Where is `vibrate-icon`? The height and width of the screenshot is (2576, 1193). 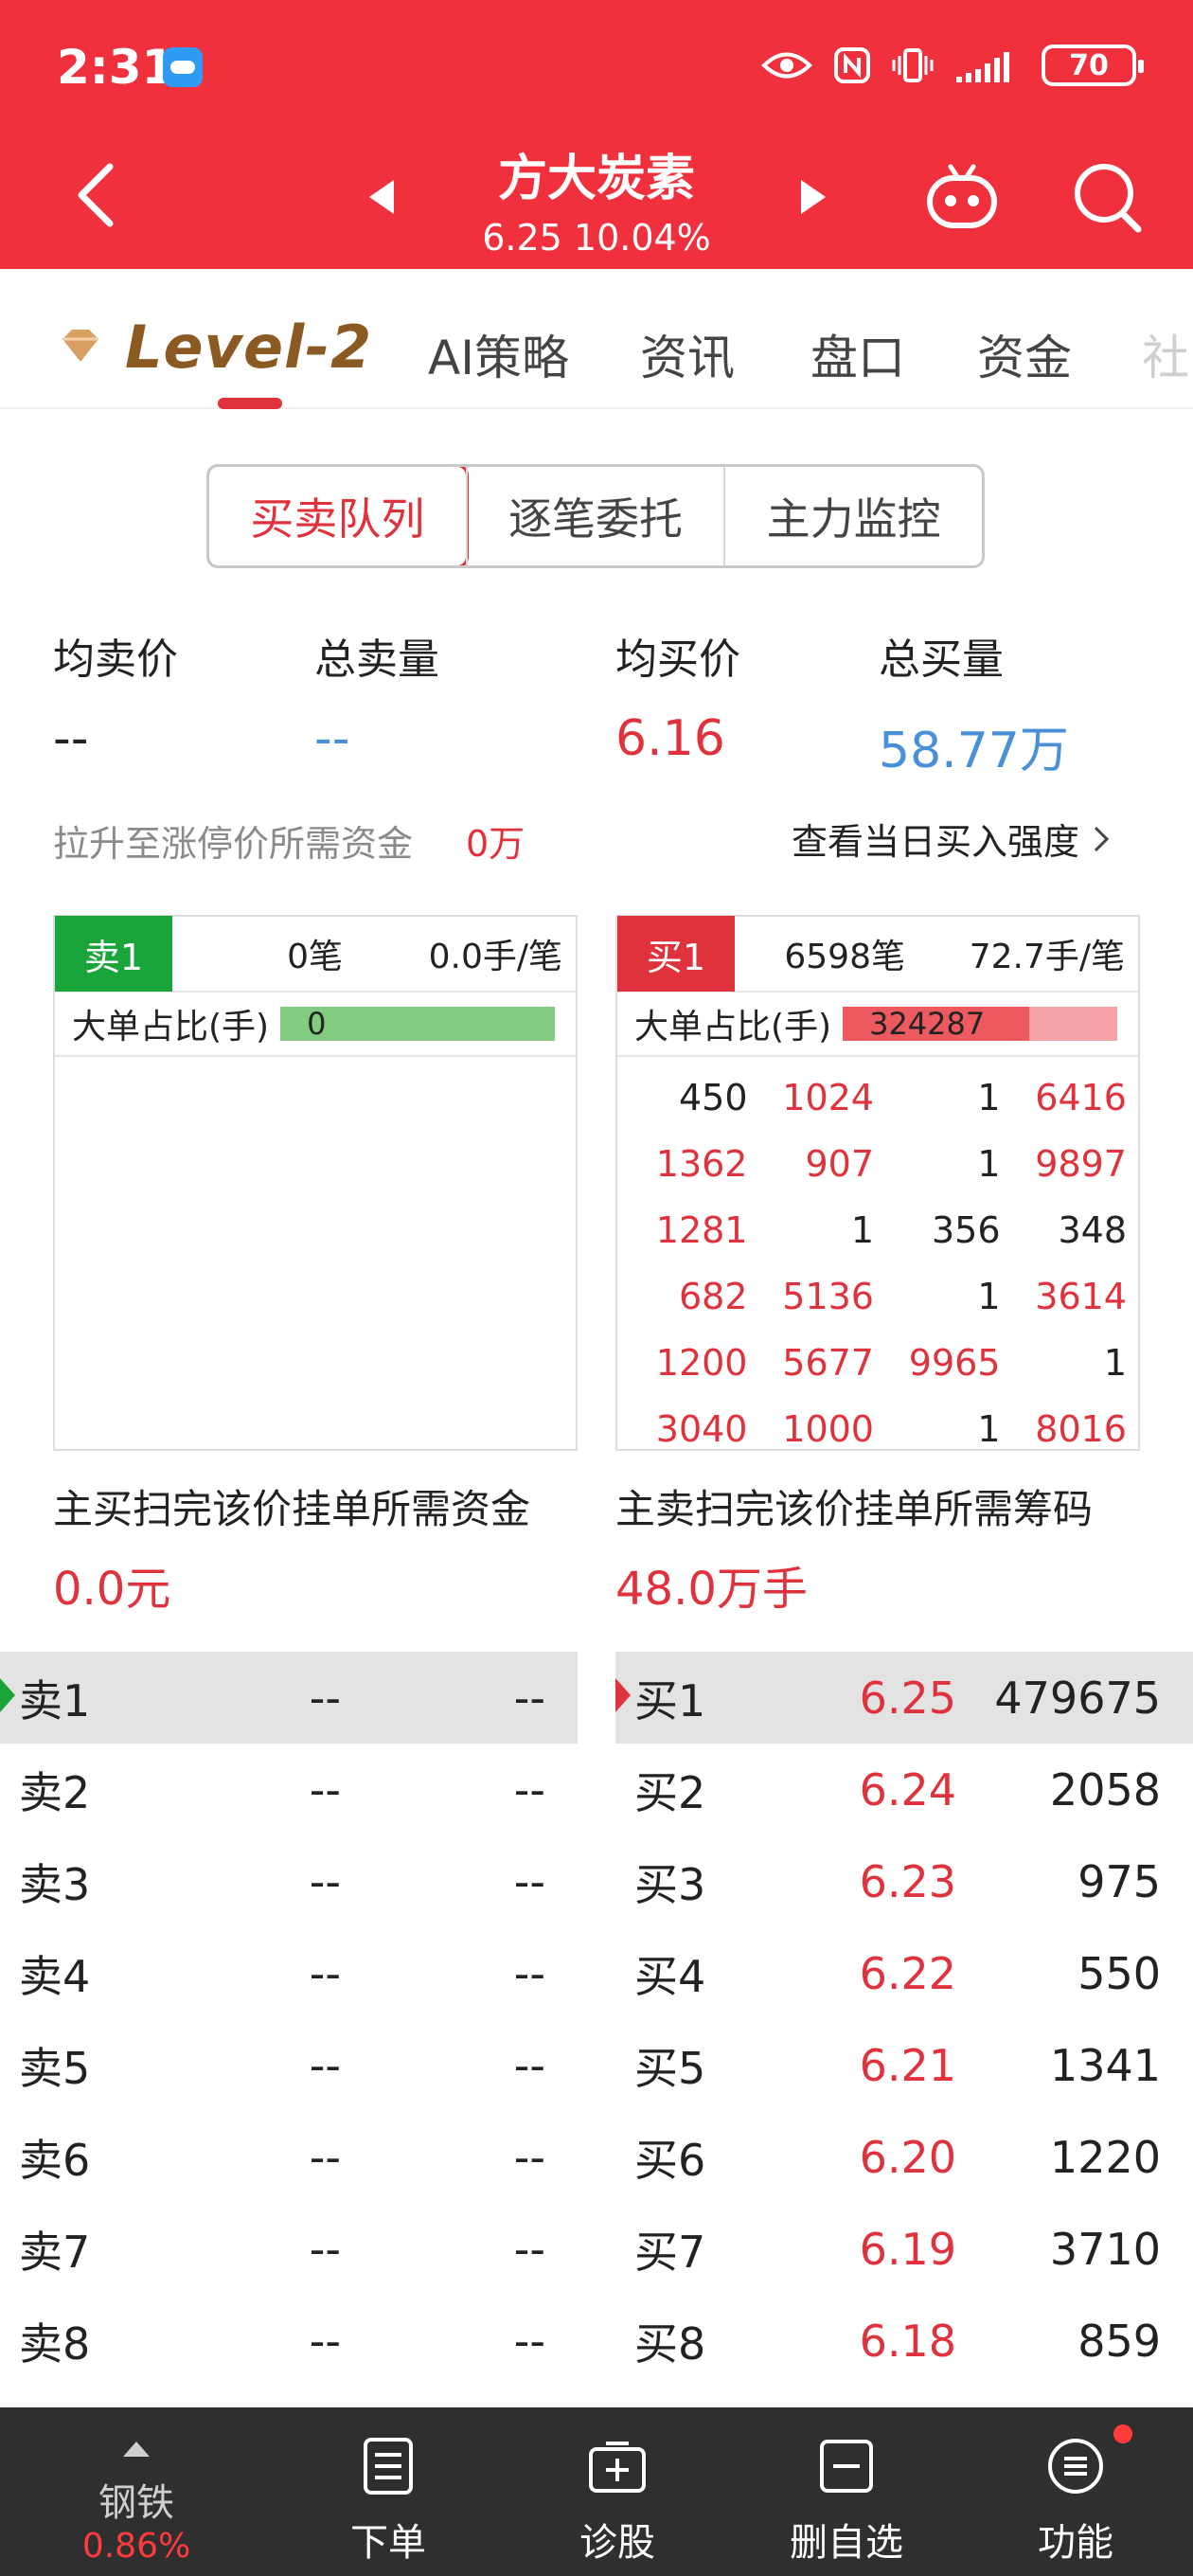 vibrate-icon is located at coordinates (913, 65).